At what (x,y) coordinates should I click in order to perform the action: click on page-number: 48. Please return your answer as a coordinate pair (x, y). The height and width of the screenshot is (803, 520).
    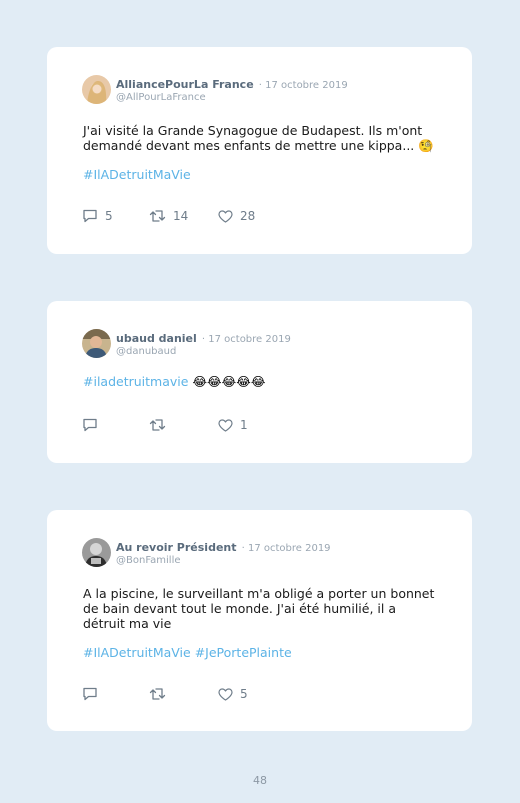
    Looking at the image, I should click on (260, 780).